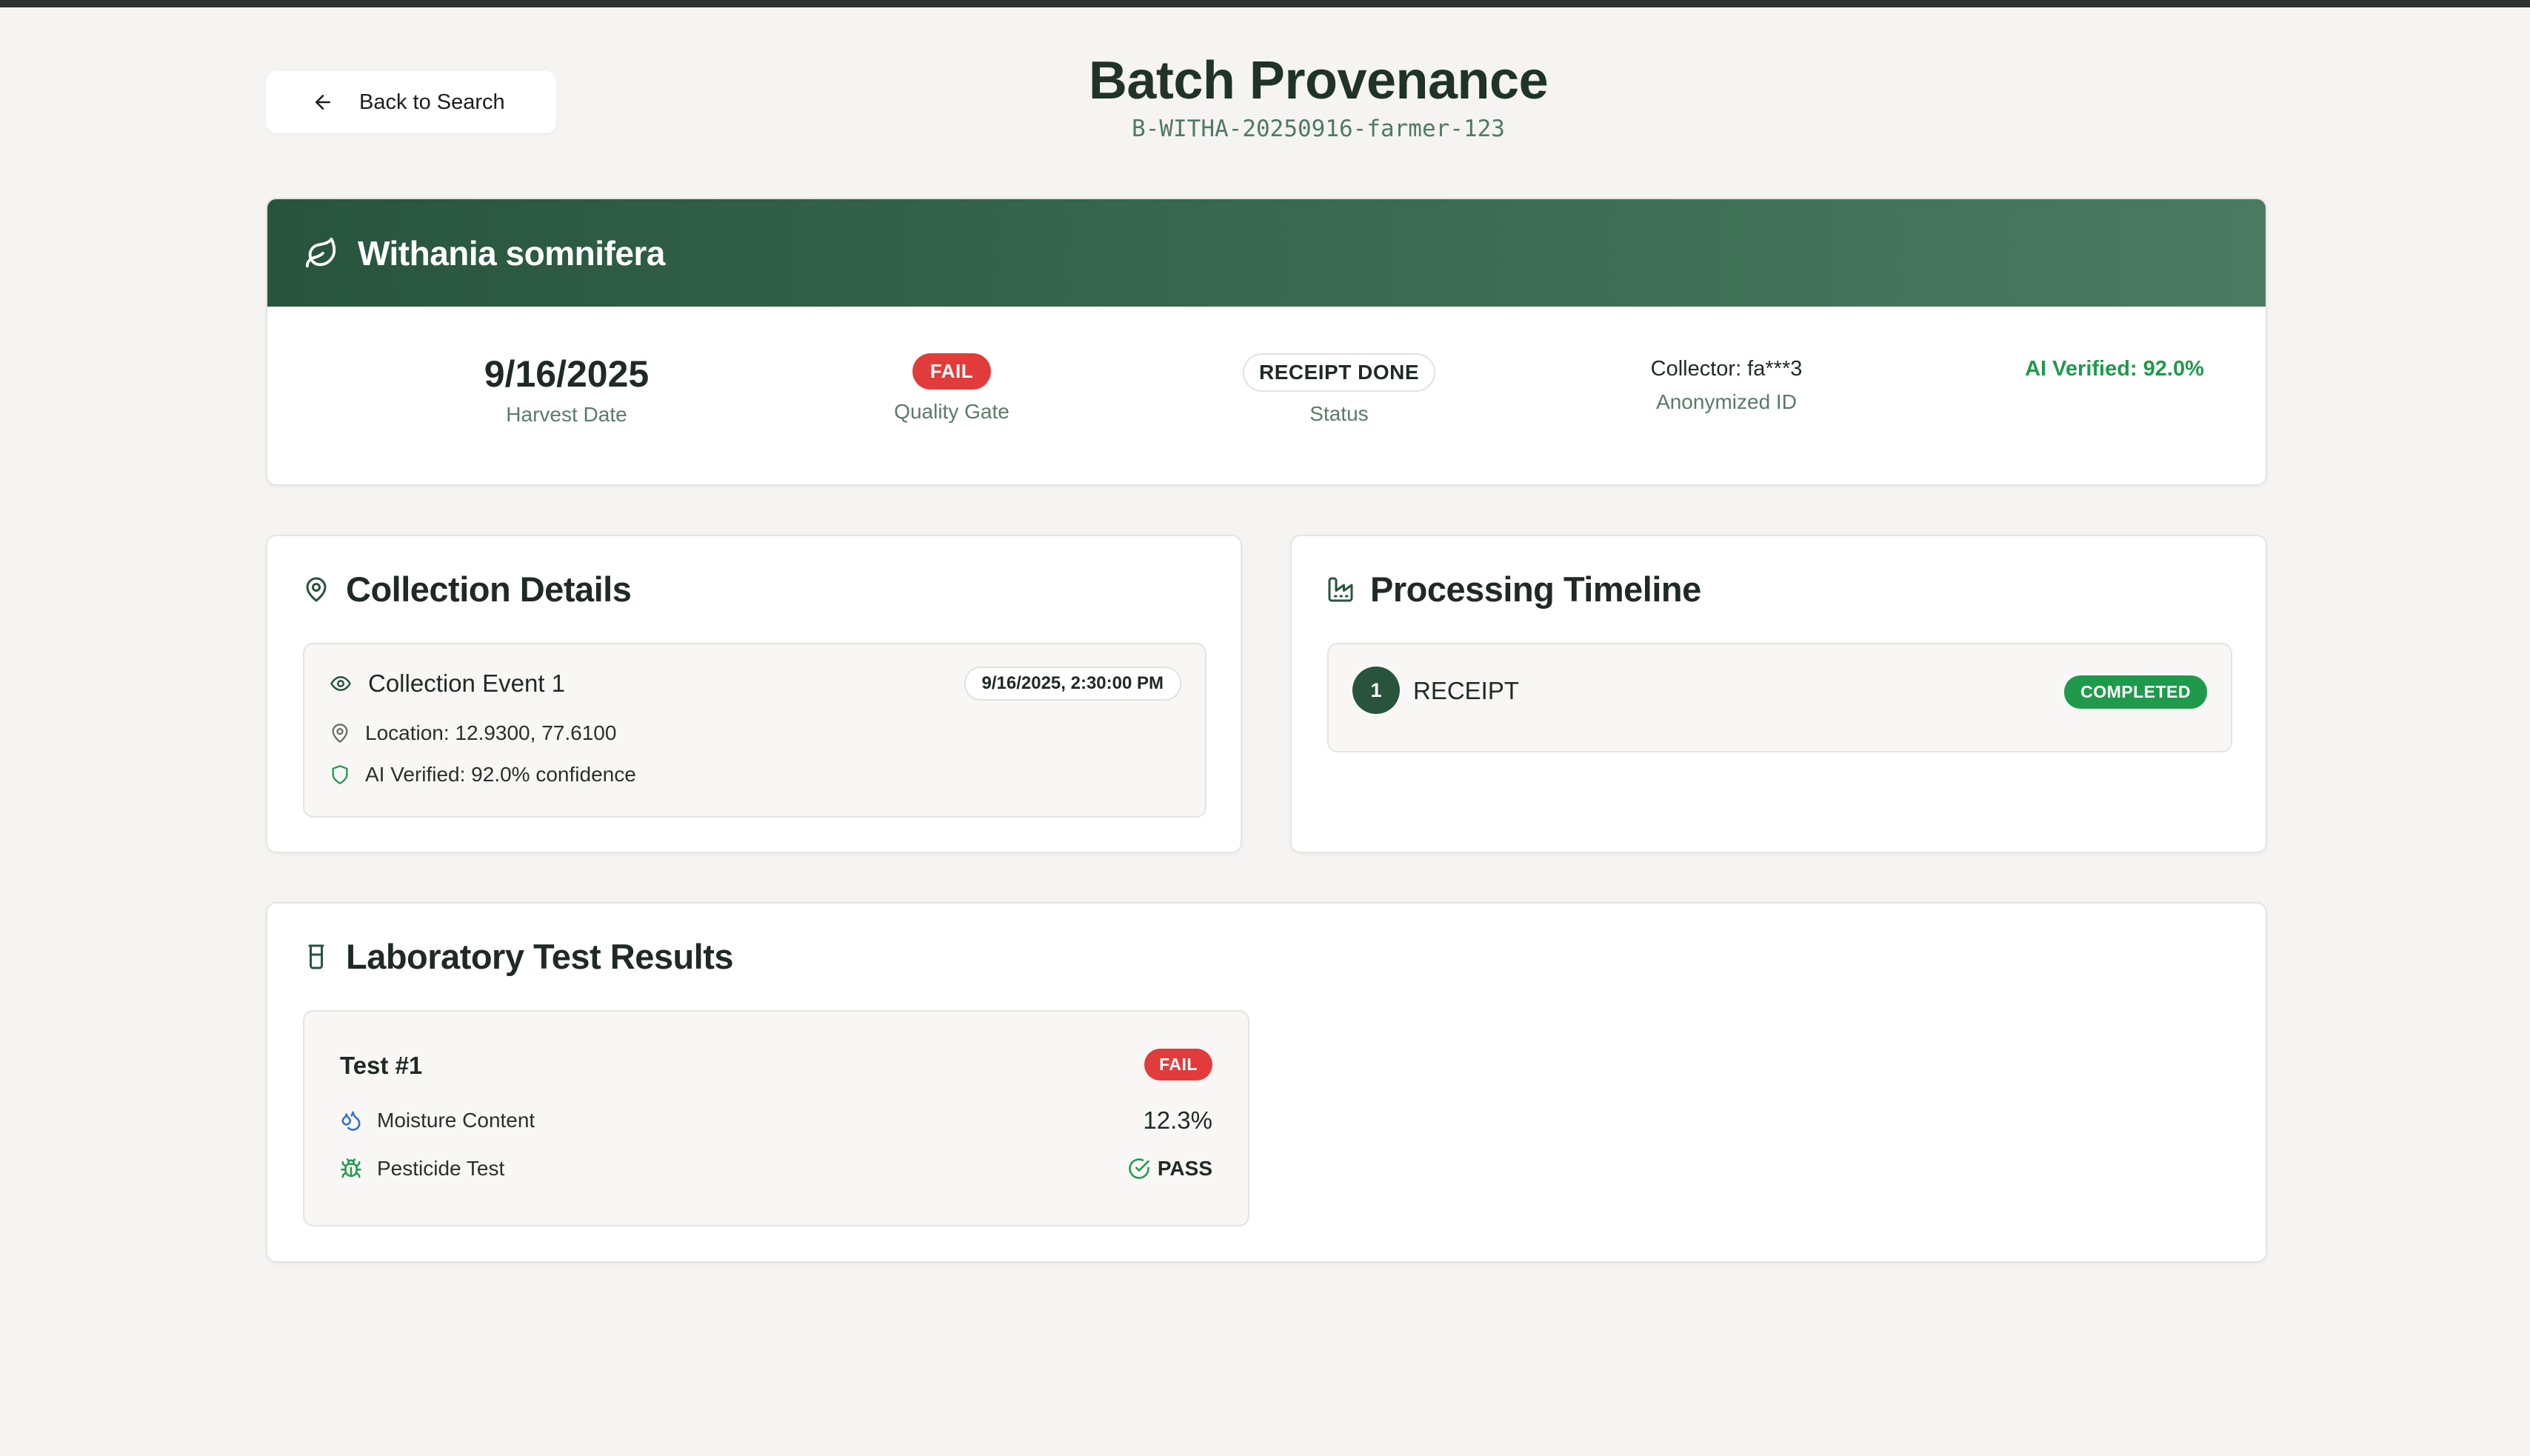  What do you see at coordinates (776, 1169) in the screenshot?
I see `pesticide-row: Pesticide Test PASS` at bounding box center [776, 1169].